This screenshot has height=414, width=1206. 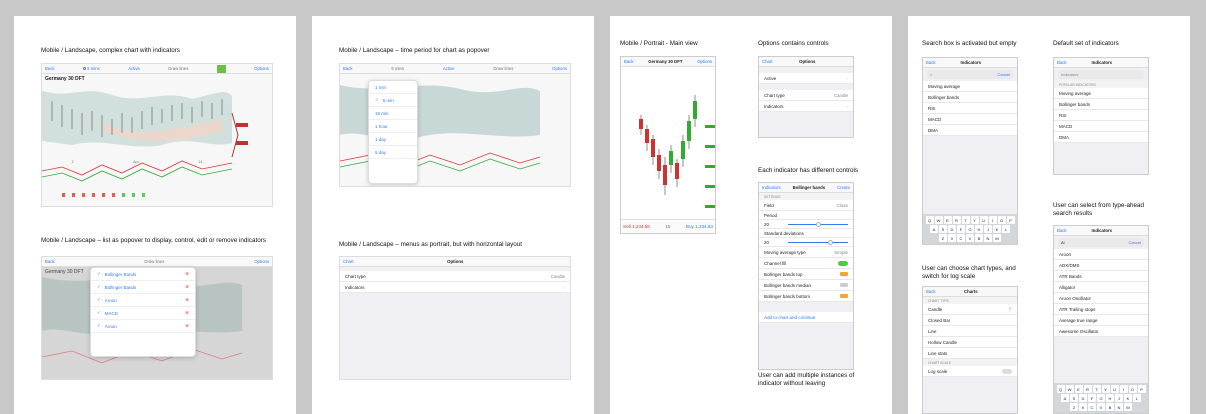 What do you see at coordinates (956, 220) in the screenshot?
I see `keyboard-key: R` at bounding box center [956, 220].